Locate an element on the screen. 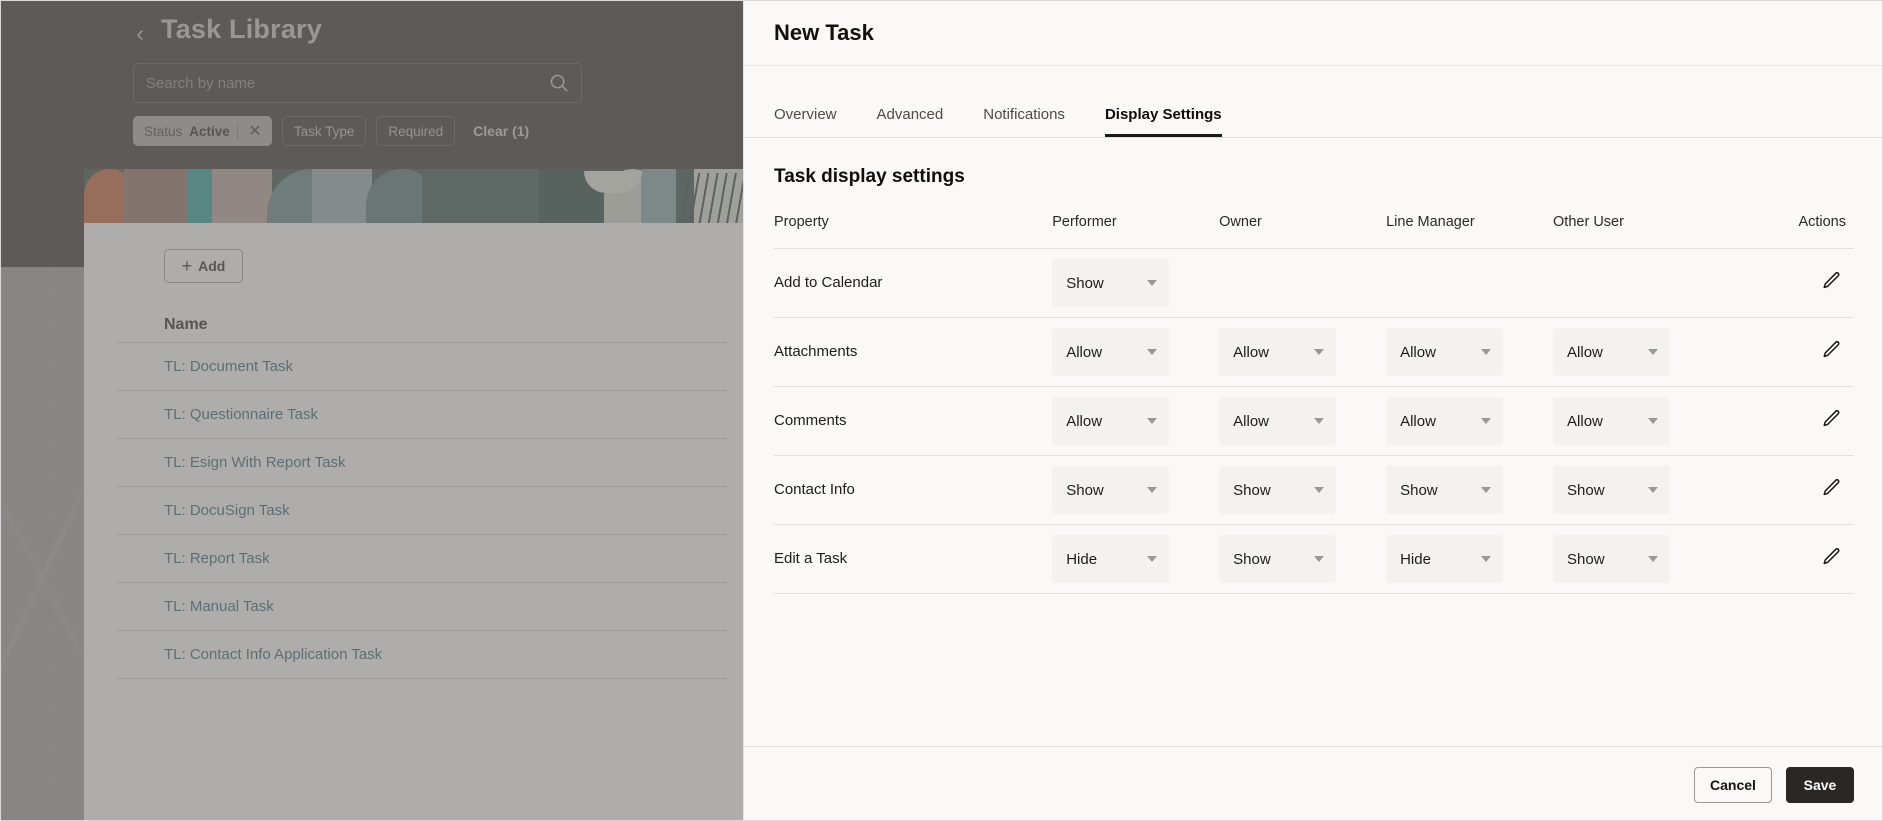 This screenshot has width=1883, height=821. table-row: TL: Manual Task is located at coordinates (422, 606).